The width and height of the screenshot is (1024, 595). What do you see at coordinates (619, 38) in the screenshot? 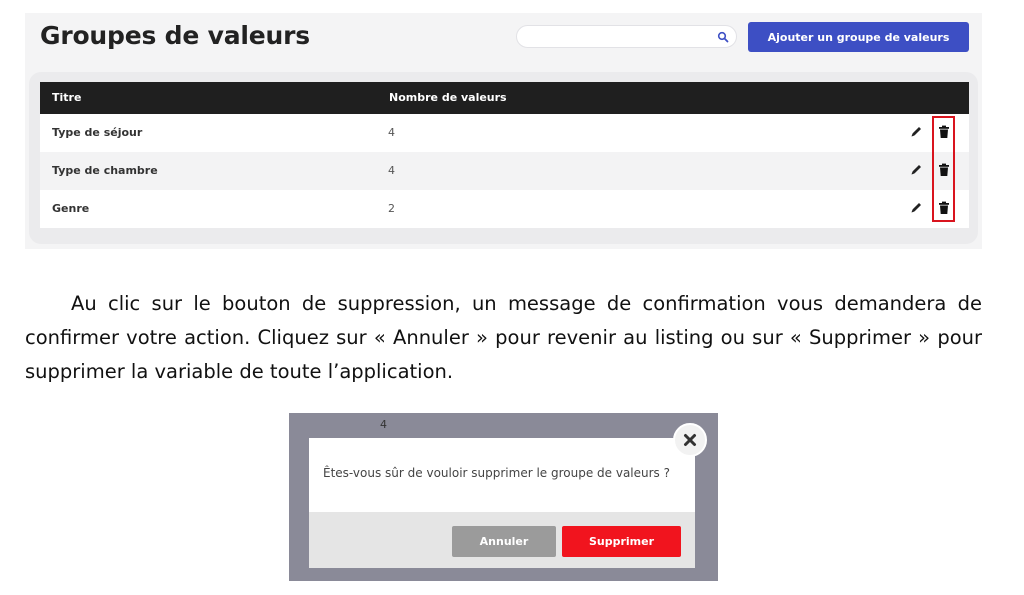
I see `search-input` at bounding box center [619, 38].